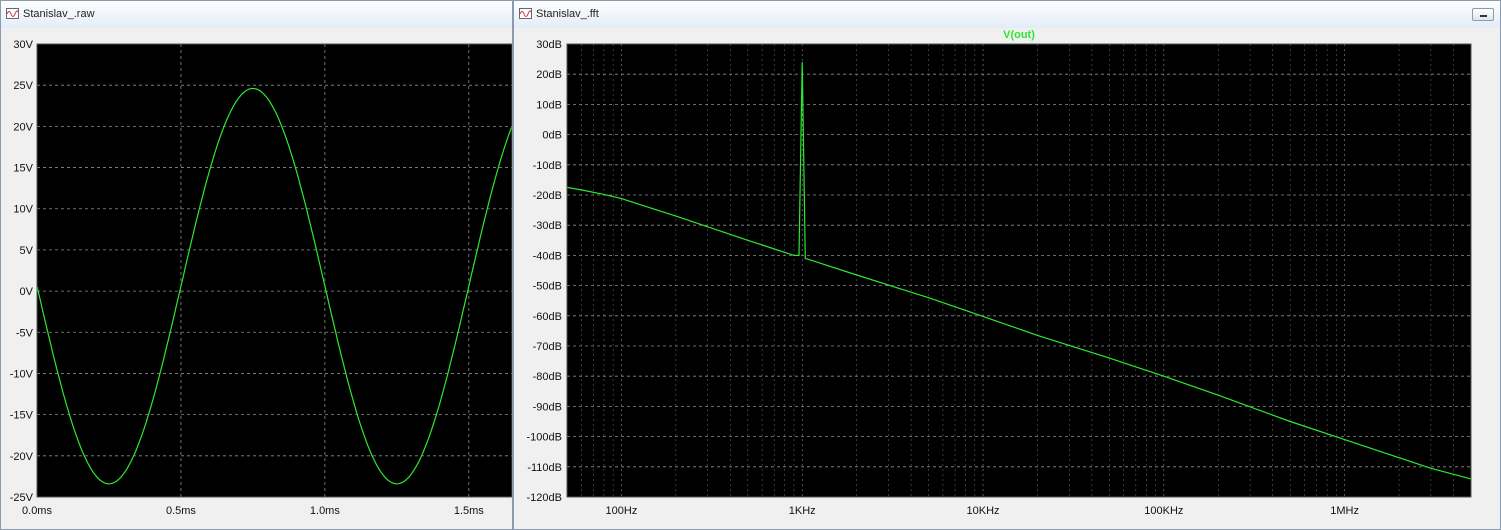 Image resolution: width=1501 pixels, height=530 pixels. What do you see at coordinates (1007, 15) in the screenshot?
I see `fft-window-titlebar: Stanislav_.fft` at bounding box center [1007, 15].